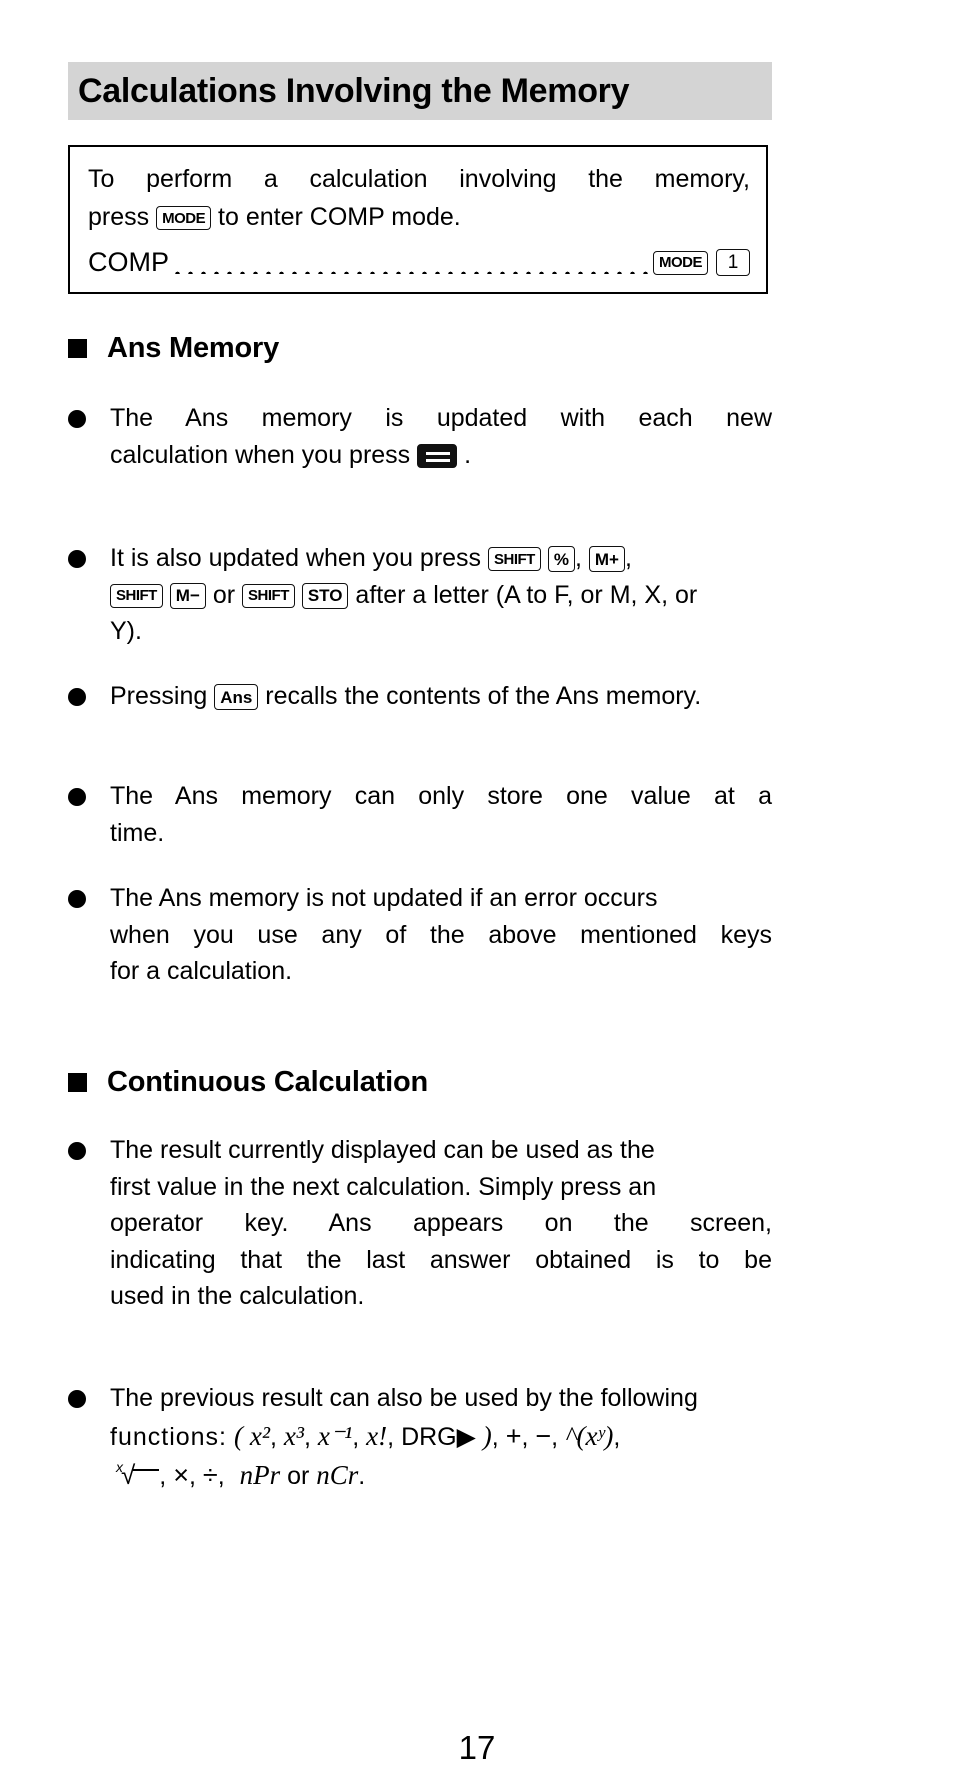 This screenshot has height=1789, width=954. What do you see at coordinates (606, 559) in the screenshot?
I see `key-m-plus: M+` at bounding box center [606, 559].